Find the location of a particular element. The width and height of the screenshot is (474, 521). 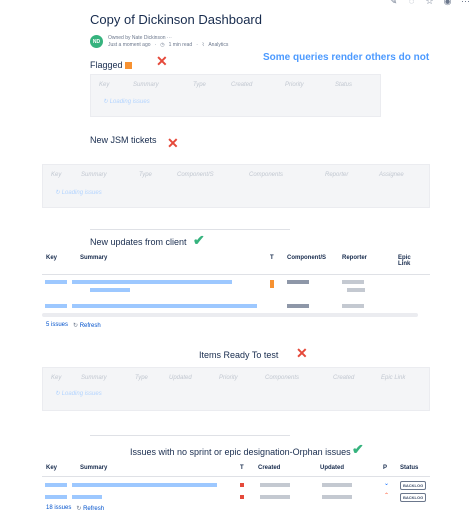

column-header: Epic Link is located at coordinates (393, 378).